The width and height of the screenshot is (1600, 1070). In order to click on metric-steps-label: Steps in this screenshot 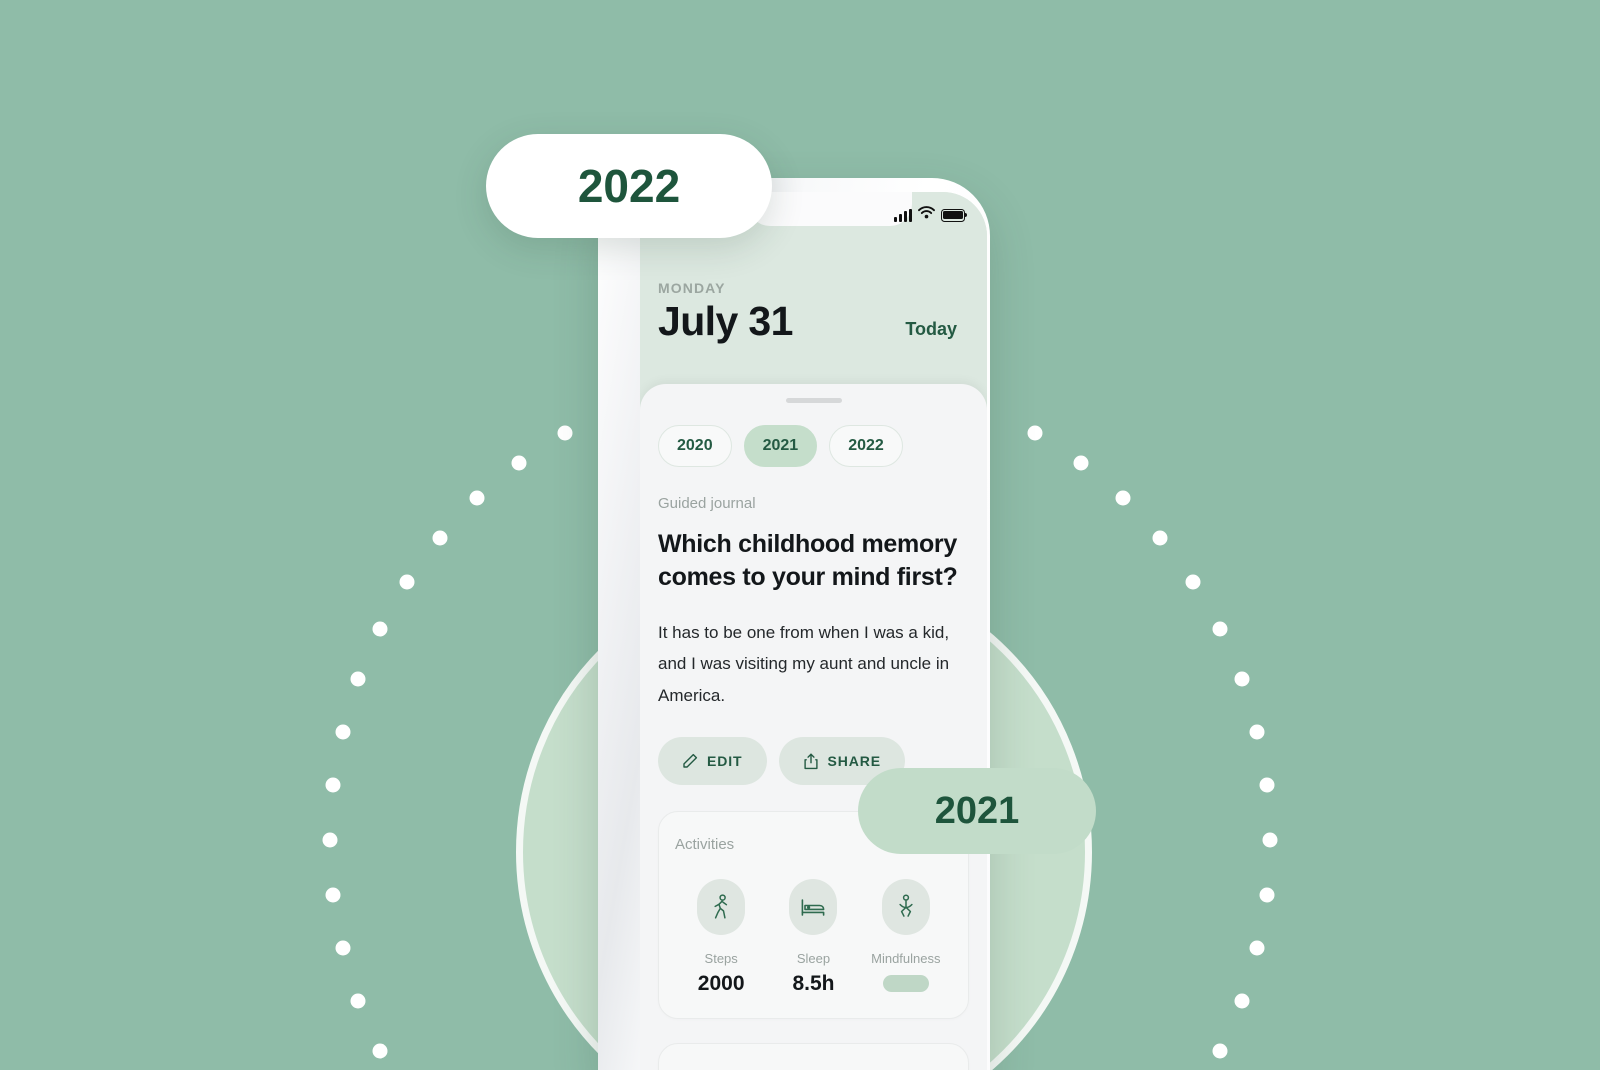, I will do `click(721, 959)`.